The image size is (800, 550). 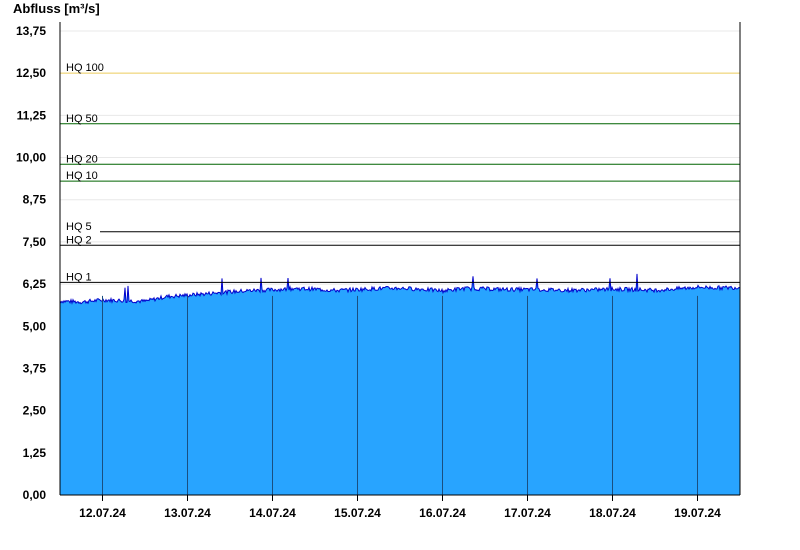 What do you see at coordinates (357, 513) in the screenshot?
I see `x-tick-label: 15.07.24` at bounding box center [357, 513].